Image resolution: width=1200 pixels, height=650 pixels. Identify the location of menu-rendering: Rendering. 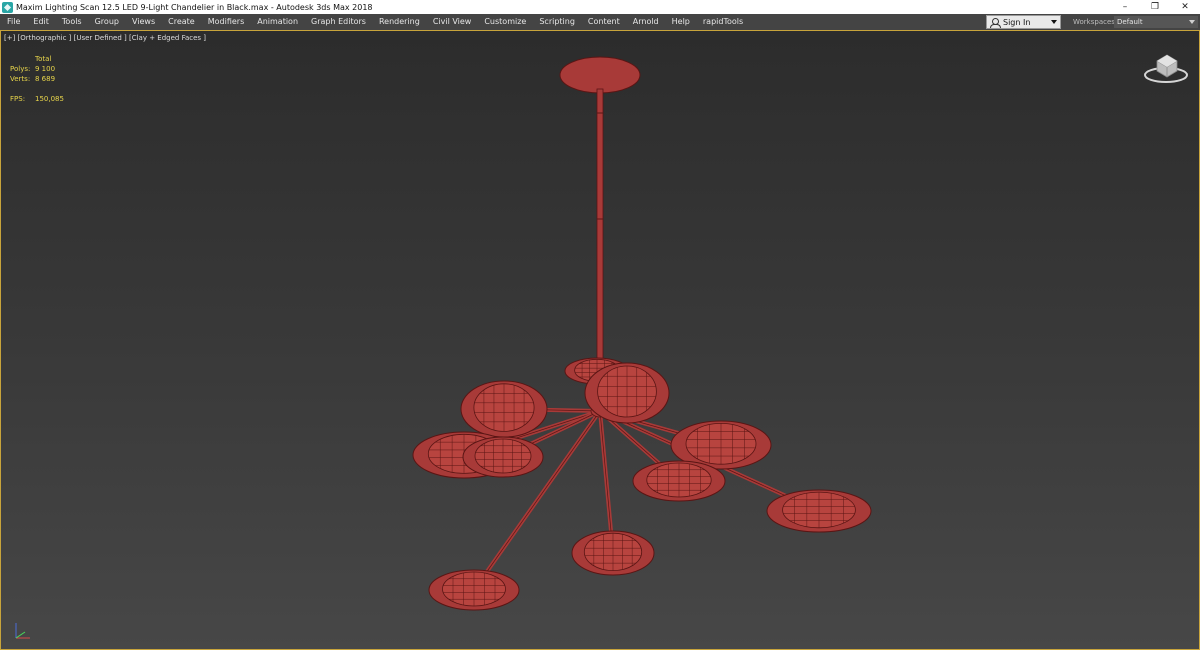
(399, 22).